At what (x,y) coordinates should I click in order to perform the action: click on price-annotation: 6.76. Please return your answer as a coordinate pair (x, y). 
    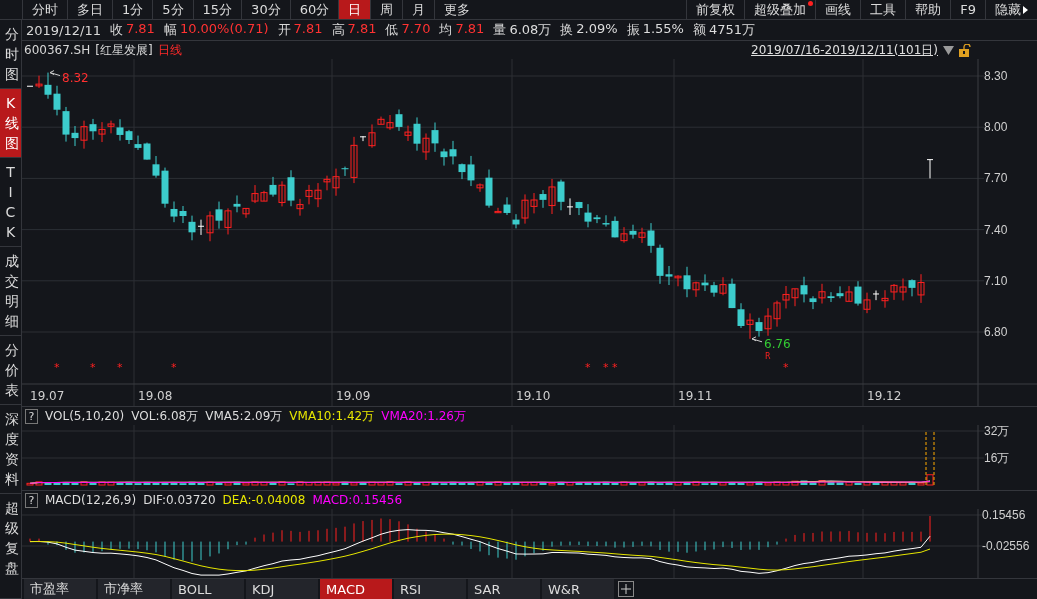
    Looking at the image, I should click on (777, 343).